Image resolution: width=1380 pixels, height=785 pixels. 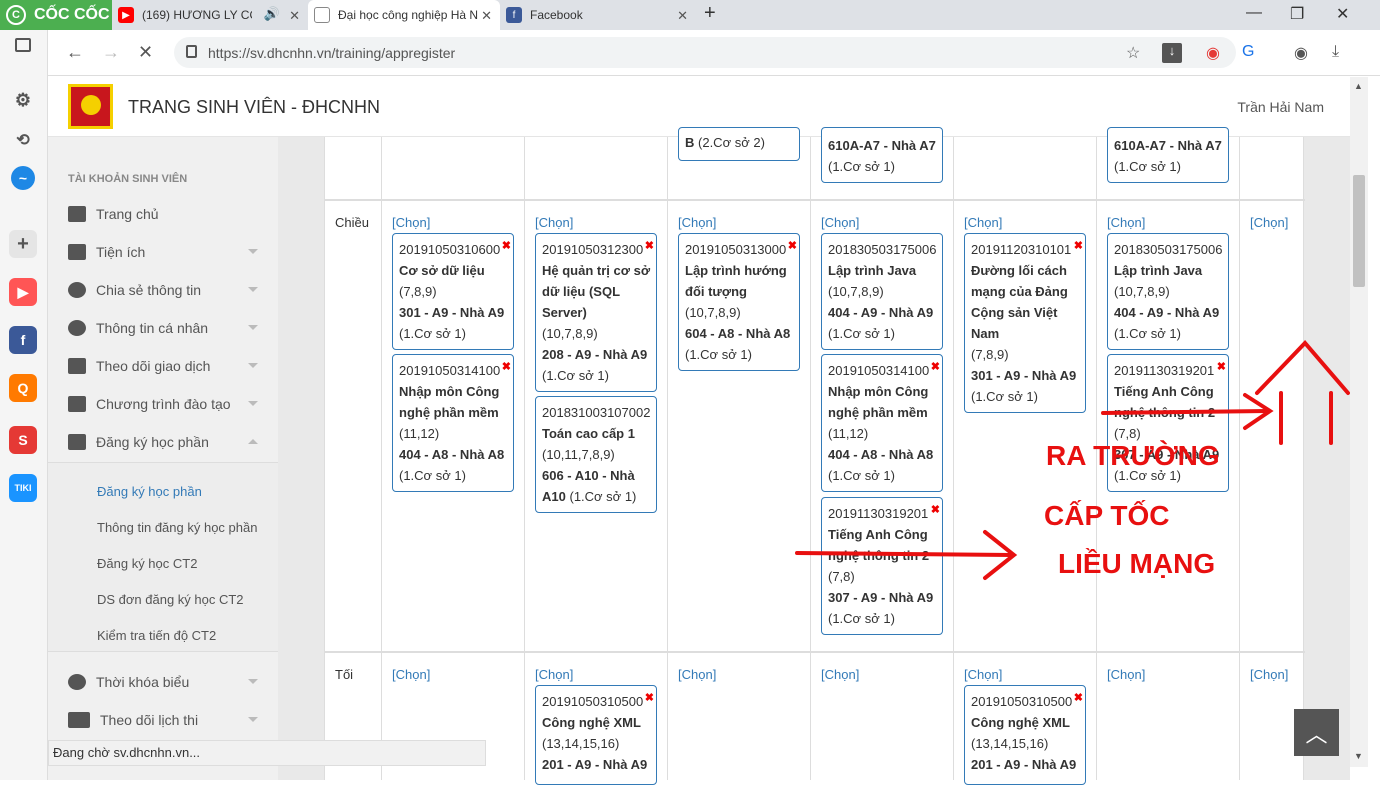 What do you see at coordinates (1358, 756) in the screenshot?
I see `scroll-down-icon: ▼` at bounding box center [1358, 756].